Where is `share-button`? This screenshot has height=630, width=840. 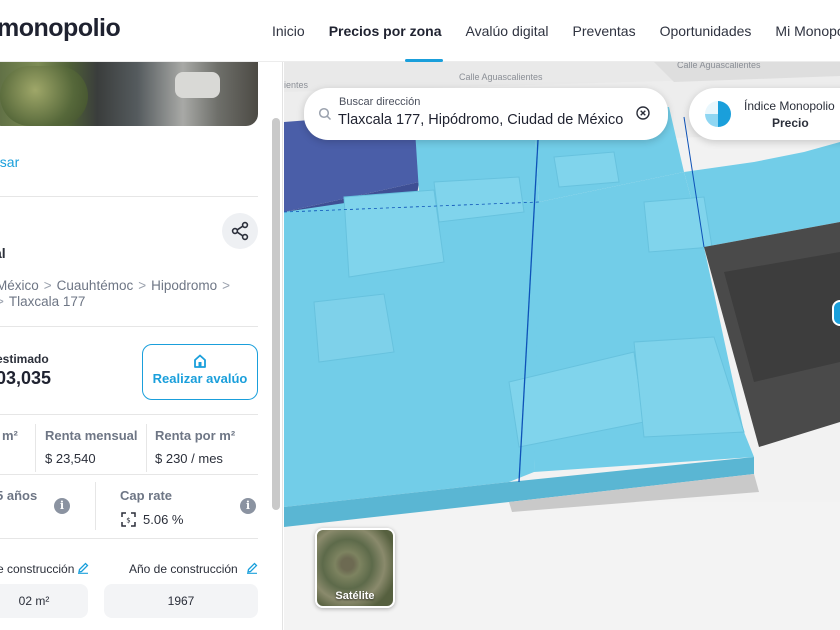 share-button is located at coordinates (240, 231).